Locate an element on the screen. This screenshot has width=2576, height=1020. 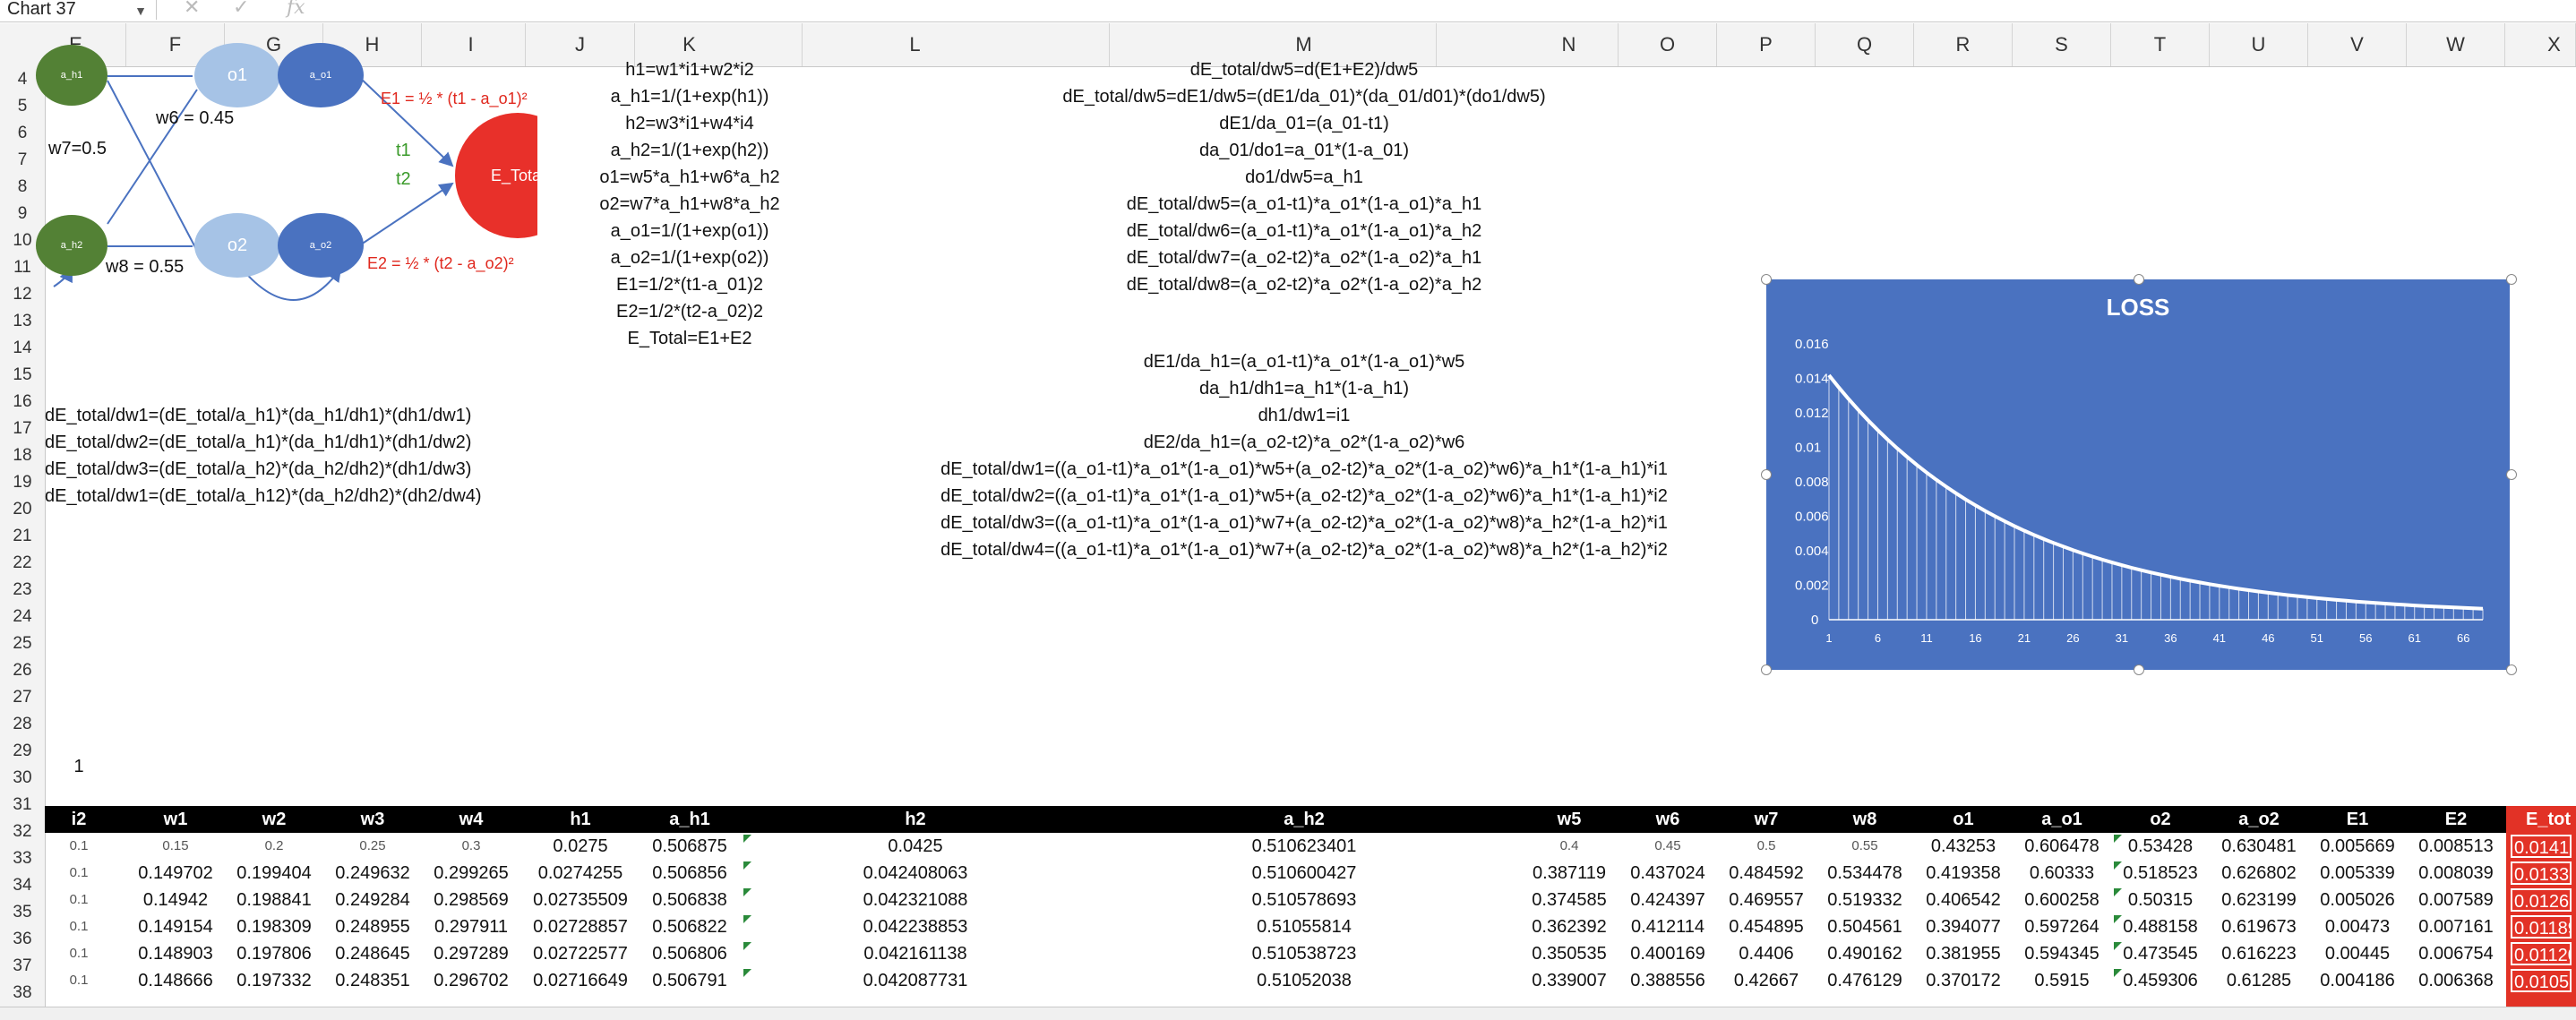
table-cell: 0.519332 is located at coordinates (1864, 900).